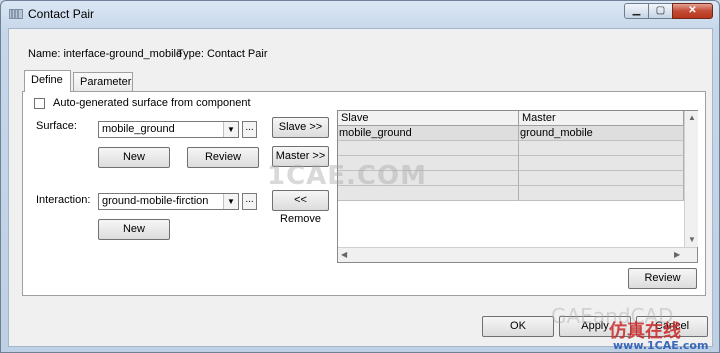  I want to click on table-review-button: Review, so click(662, 278).